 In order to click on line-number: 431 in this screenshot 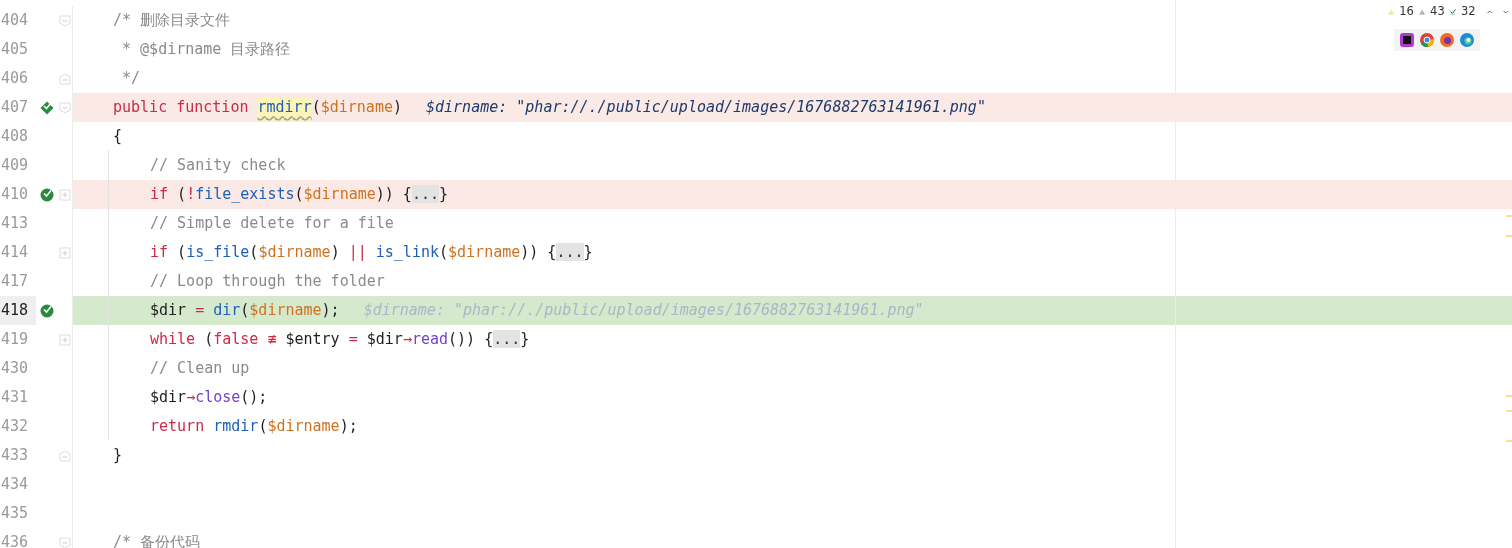, I will do `click(15, 398)`.